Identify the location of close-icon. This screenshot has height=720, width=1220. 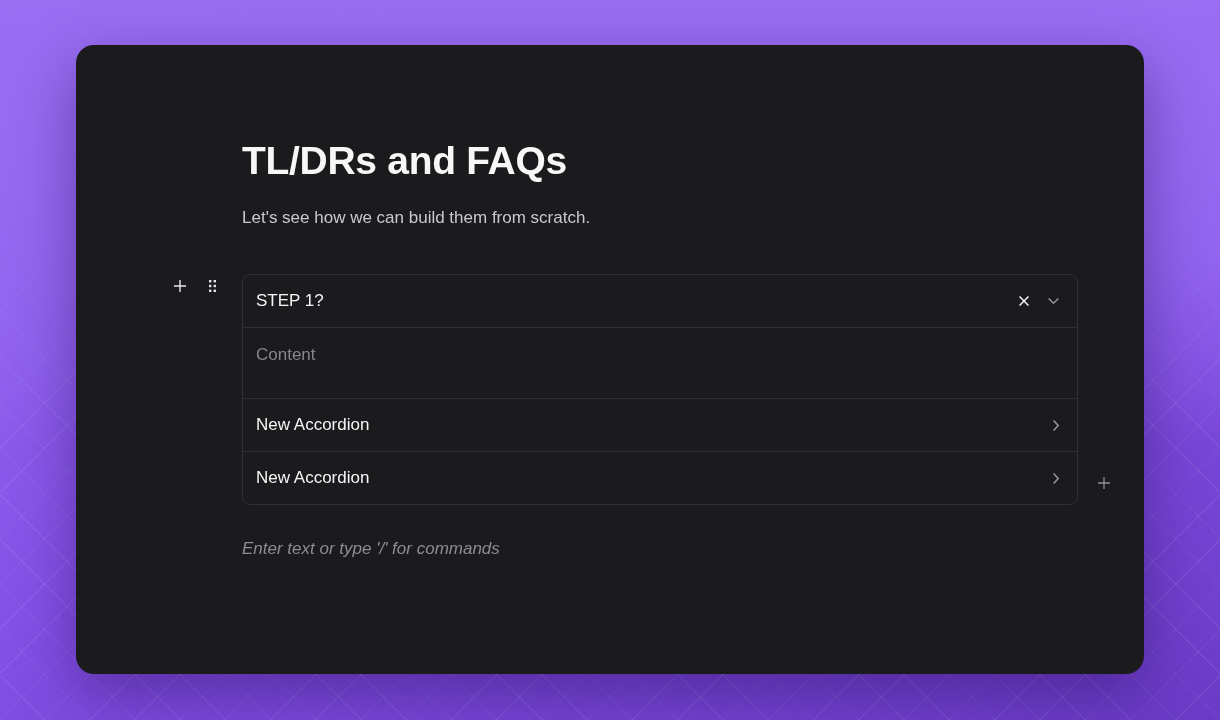
(1024, 301).